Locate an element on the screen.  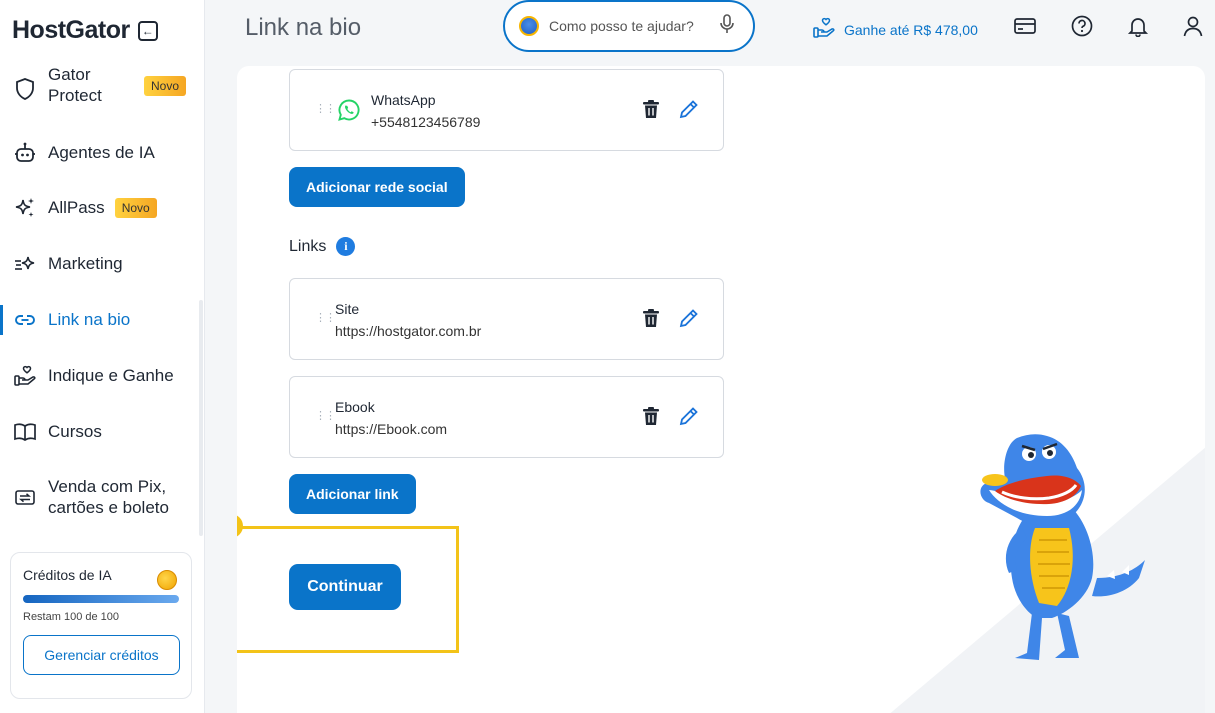
social-item-title: WhatsApp is located at coordinates (403, 100).